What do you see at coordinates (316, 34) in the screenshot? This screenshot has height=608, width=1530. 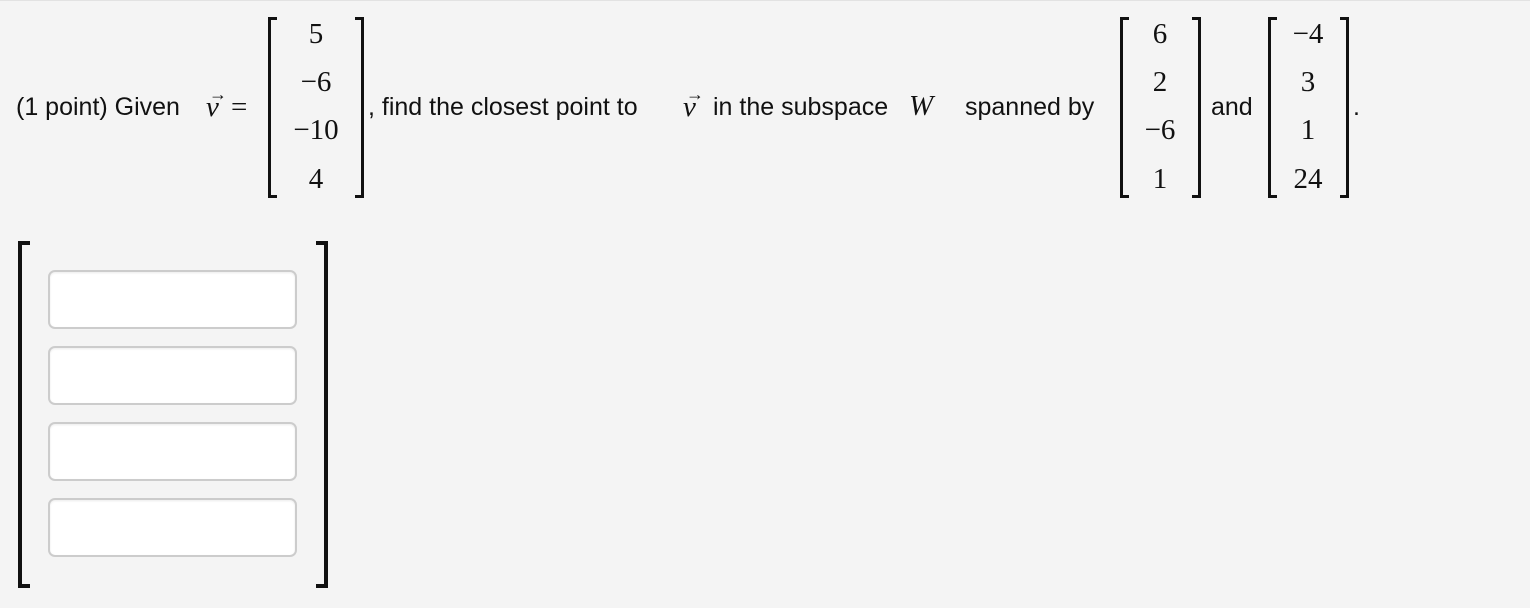 I see `matrix-entry: 5` at bounding box center [316, 34].